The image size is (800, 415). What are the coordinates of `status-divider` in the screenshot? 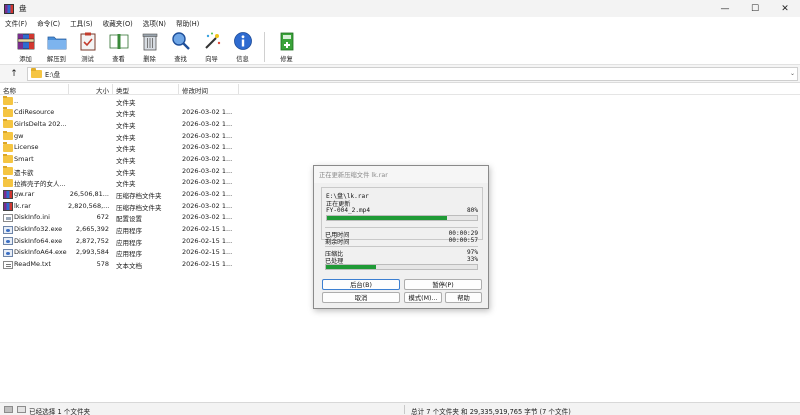 It's located at (404, 409).